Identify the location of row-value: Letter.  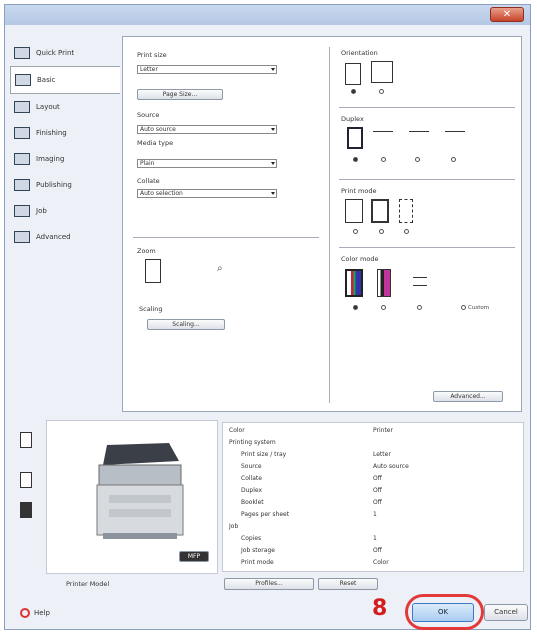
(382, 454).